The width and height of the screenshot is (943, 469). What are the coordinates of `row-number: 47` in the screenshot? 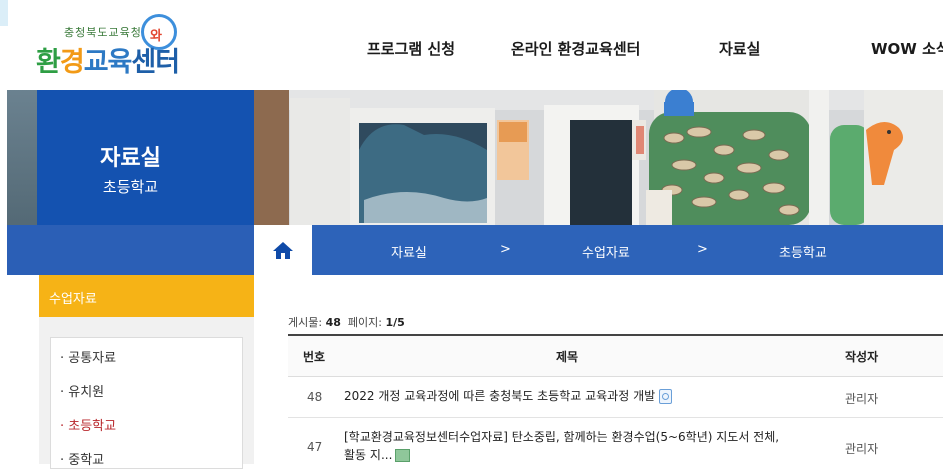 It's located at (315, 447).